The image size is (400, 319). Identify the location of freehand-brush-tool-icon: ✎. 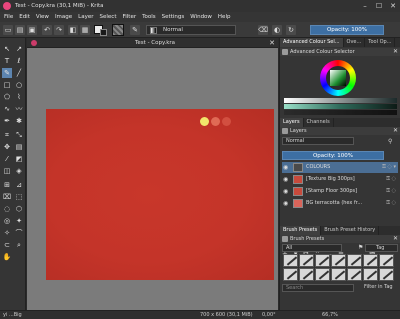
(7, 73).